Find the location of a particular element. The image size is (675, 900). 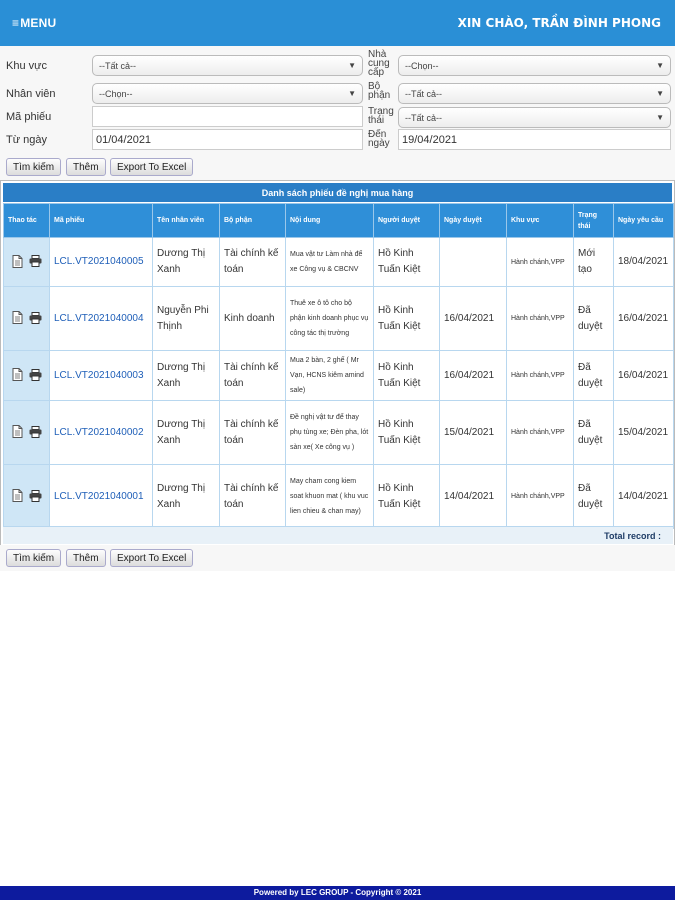

nha-cung-cap-select: --Chọn-- ▼ is located at coordinates (534, 65).